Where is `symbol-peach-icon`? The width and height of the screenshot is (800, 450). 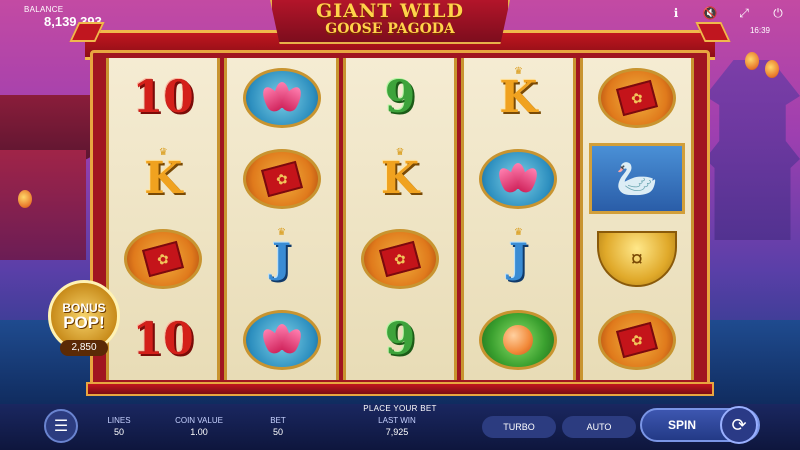
symbol-peach-icon is located at coordinates (518, 339).